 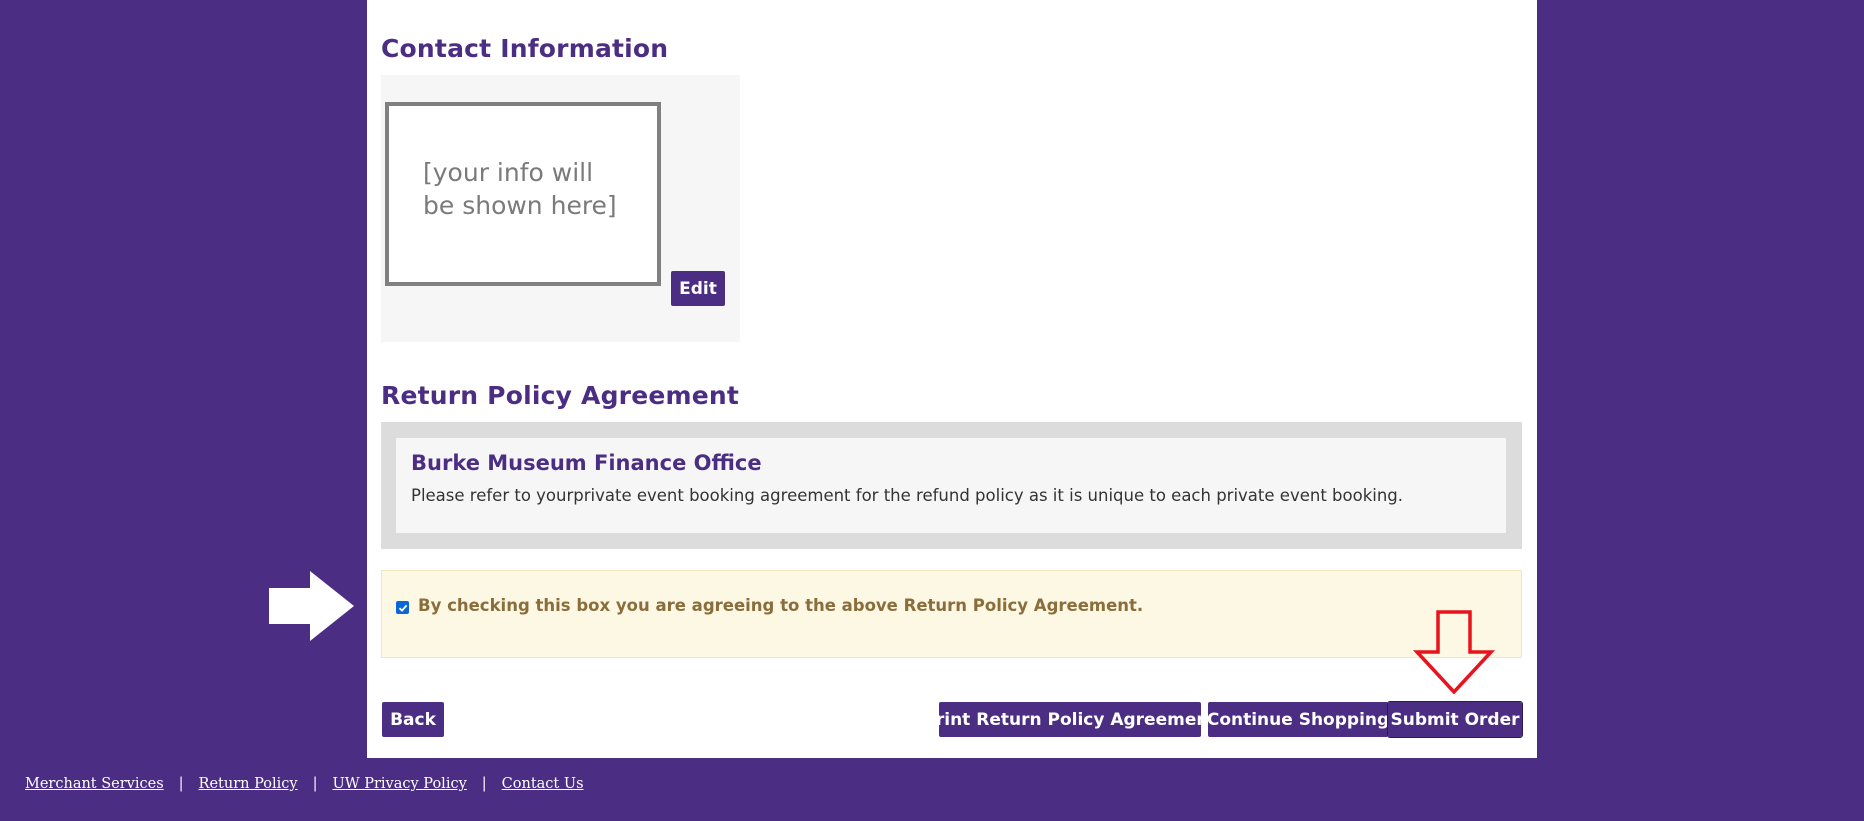 I want to click on footer-link-merchant-services: Merchant Services, so click(x=94, y=784).